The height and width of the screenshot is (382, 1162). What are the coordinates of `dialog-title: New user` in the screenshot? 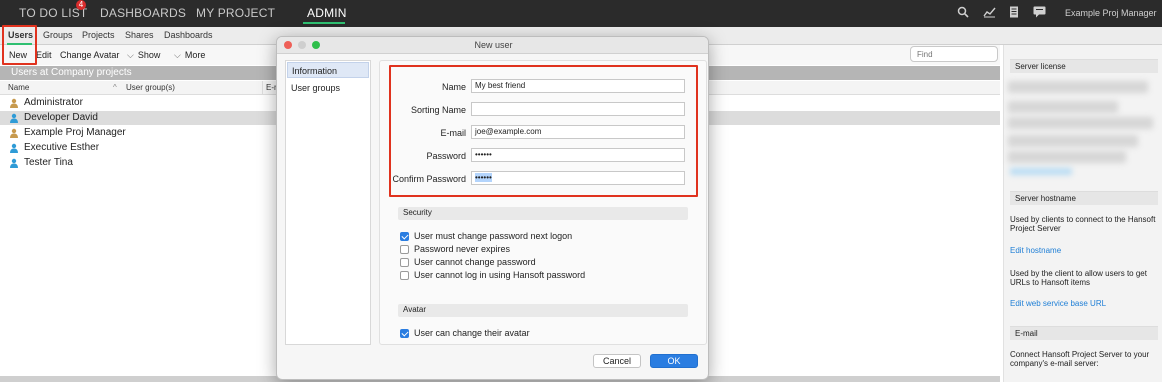 It's located at (493, 45).